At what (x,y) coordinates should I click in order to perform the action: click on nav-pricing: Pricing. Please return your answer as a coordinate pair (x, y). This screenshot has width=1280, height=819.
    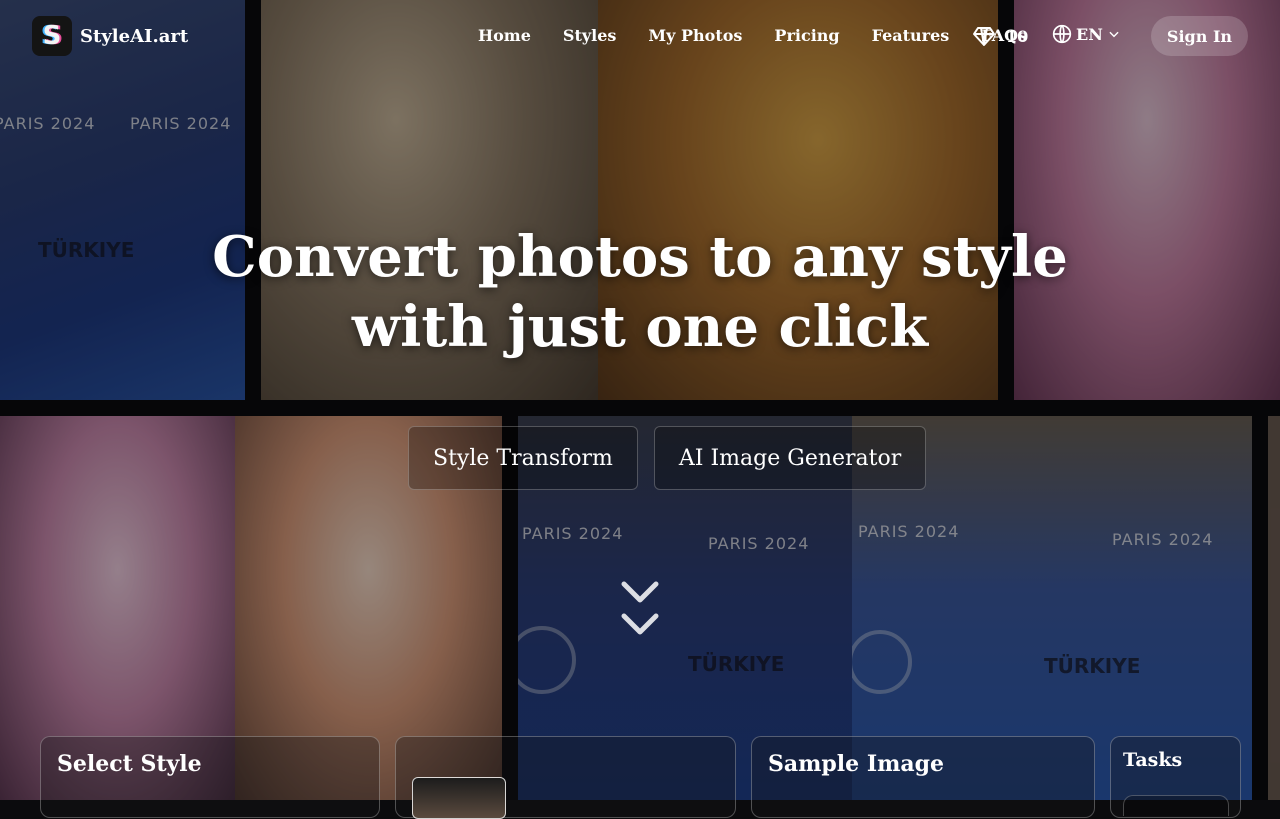
    Looking at the image, I should click on (806, 35).